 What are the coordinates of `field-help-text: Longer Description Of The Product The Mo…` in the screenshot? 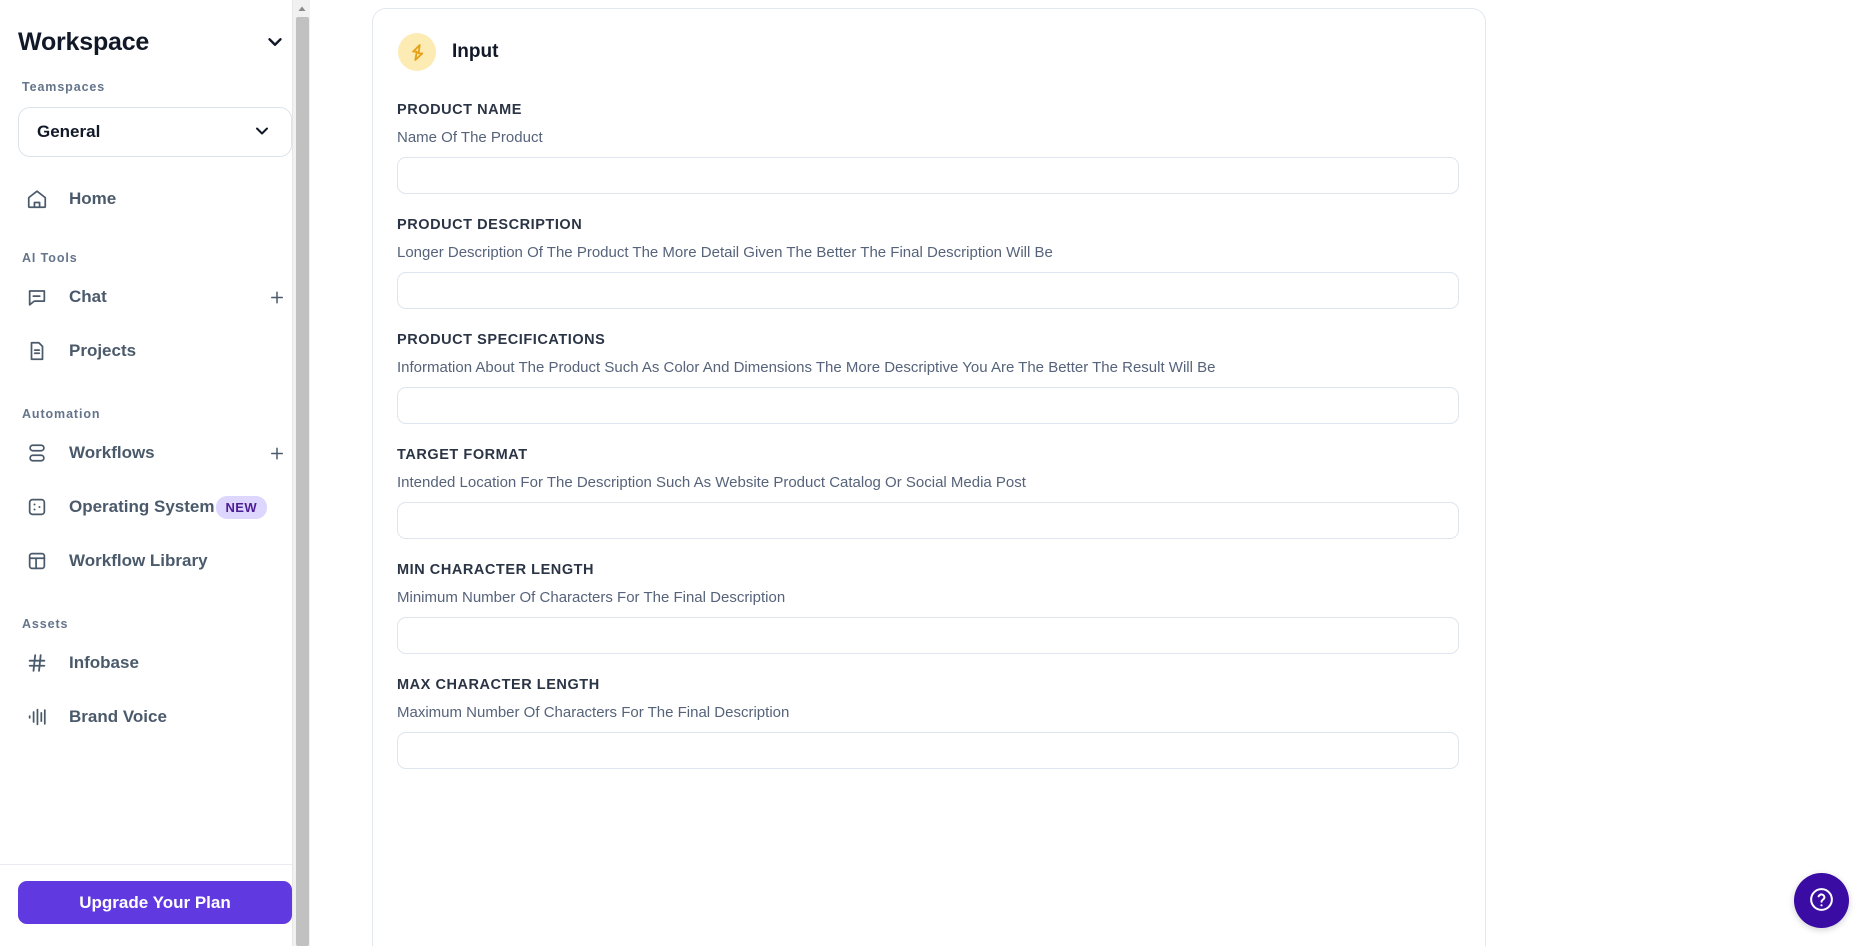 It's located at (725, 252).